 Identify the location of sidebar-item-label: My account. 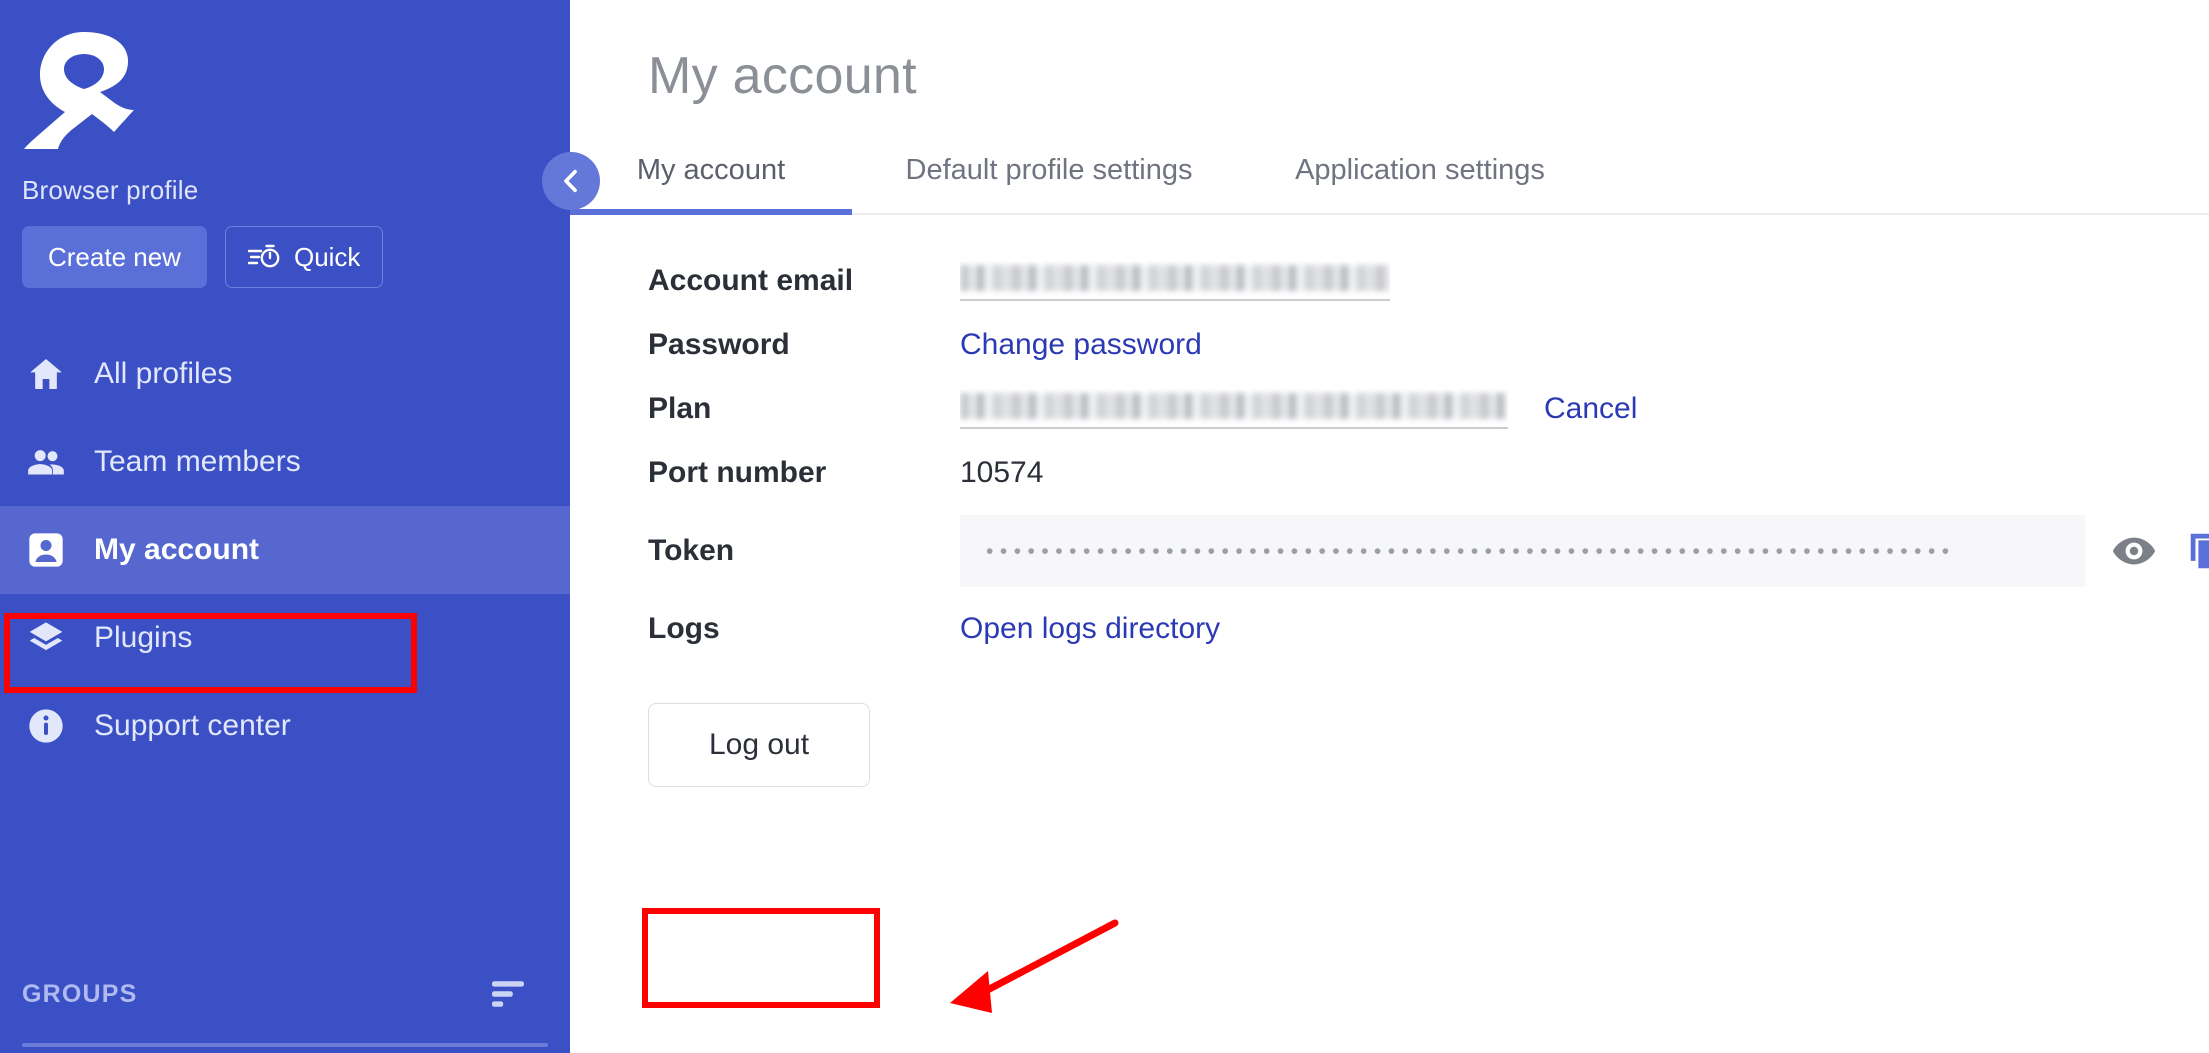
(177, 549).